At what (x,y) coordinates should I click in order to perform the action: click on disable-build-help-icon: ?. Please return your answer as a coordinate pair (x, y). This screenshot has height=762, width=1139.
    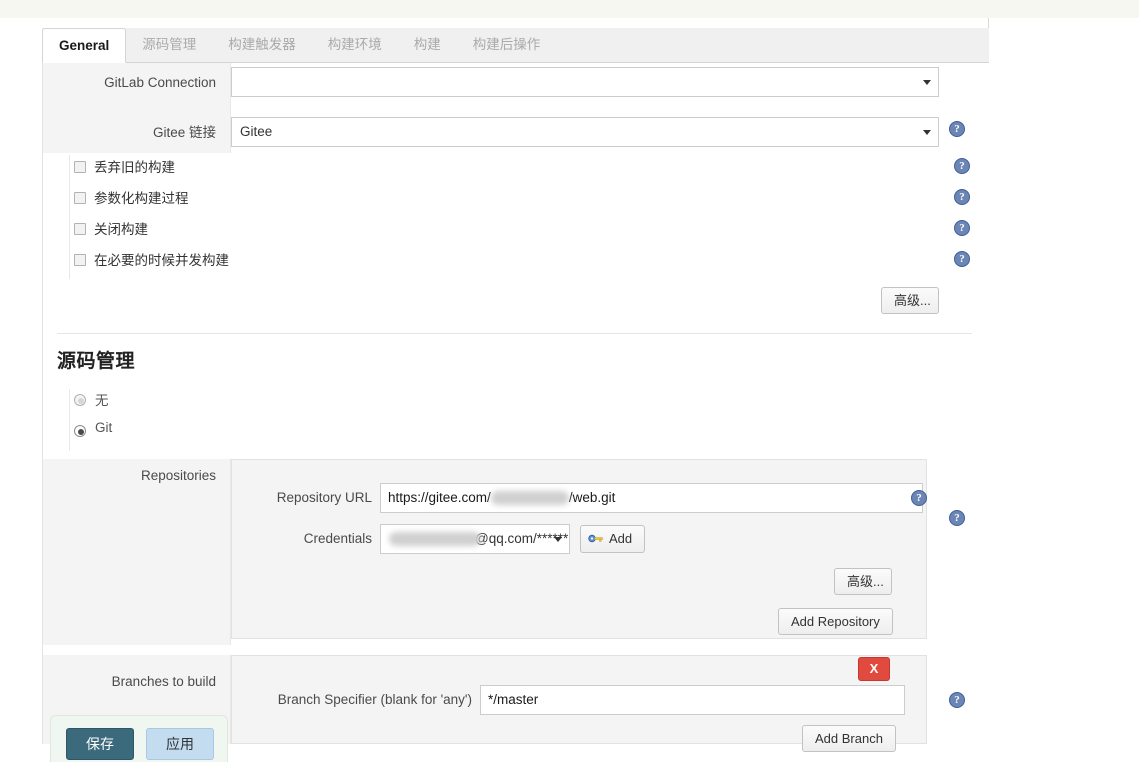
    Looking at the image, I should click on (962, 228).